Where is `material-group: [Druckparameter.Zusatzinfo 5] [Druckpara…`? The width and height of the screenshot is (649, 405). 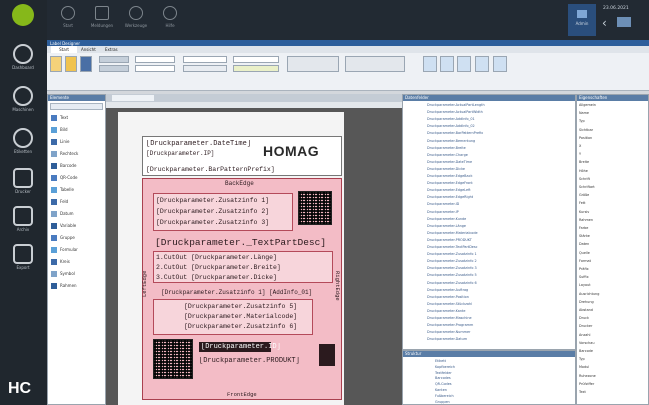 material-group: [Druckparameter.Zusatzinfo 5] [Druckpara… is located at coordinates (233, 317).